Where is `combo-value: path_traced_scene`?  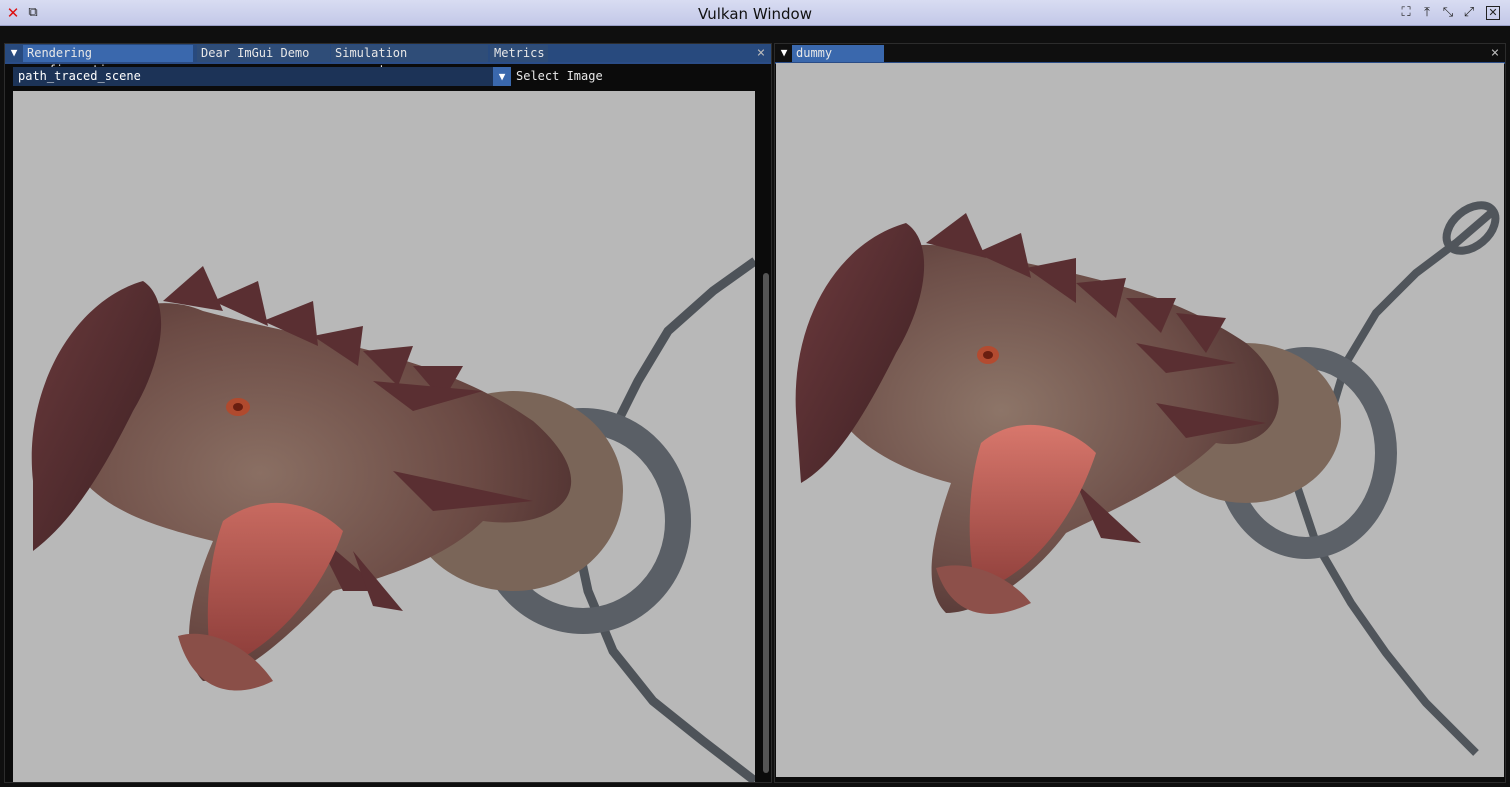
combo-value: path_traced_scene is located at coordinates (79, 76).